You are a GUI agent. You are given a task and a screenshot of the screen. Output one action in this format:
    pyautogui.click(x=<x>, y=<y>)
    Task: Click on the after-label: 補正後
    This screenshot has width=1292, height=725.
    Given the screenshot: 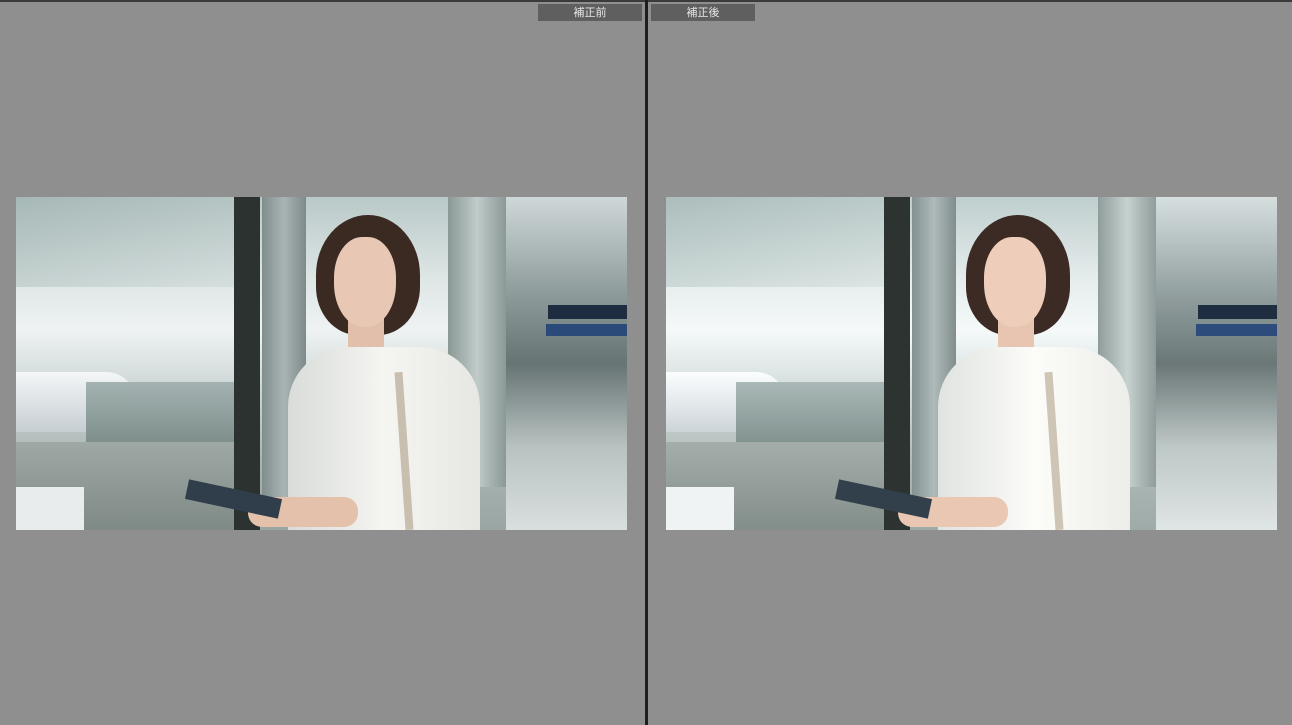 What is the action you would take?
    pyautogui.click(x=703, y=12)
    